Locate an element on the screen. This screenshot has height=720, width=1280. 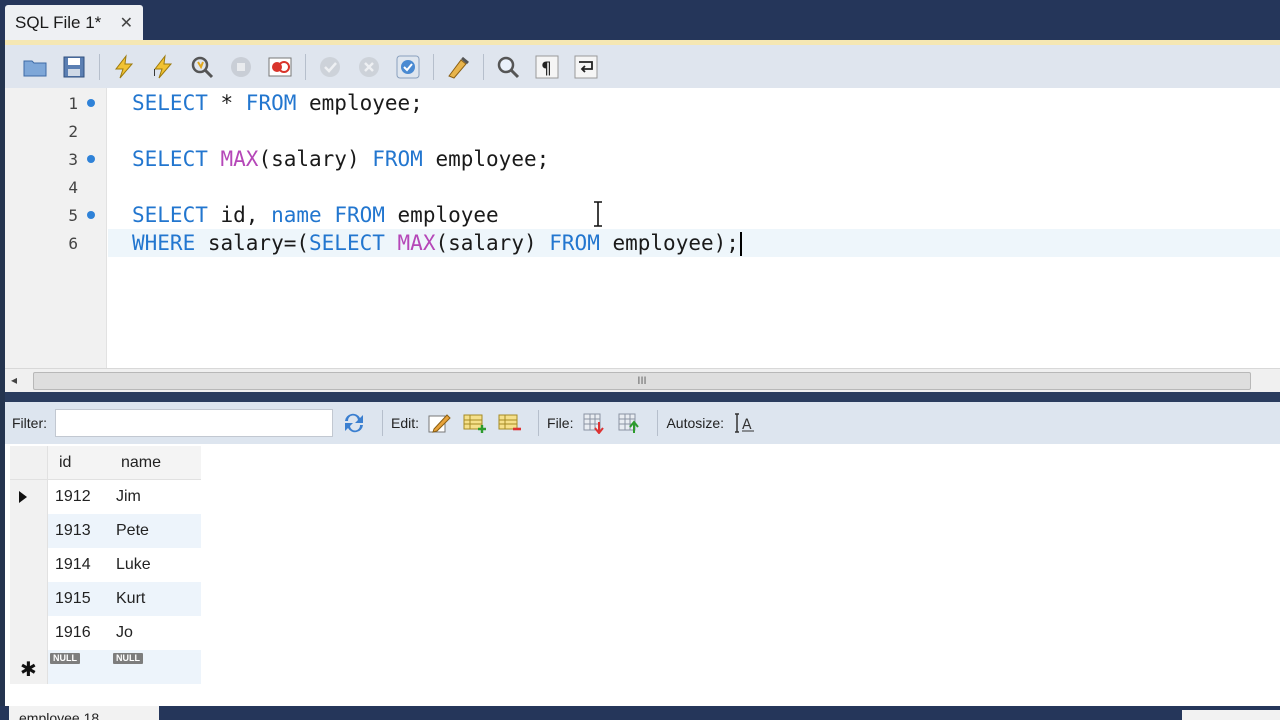
row-selector-header is located at coordinates (29, 463).